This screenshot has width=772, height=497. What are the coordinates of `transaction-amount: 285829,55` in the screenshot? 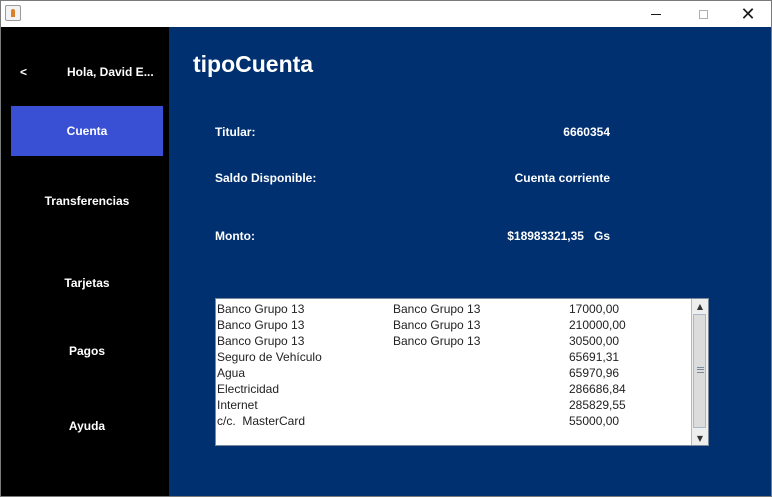 It's located at (597, 405).